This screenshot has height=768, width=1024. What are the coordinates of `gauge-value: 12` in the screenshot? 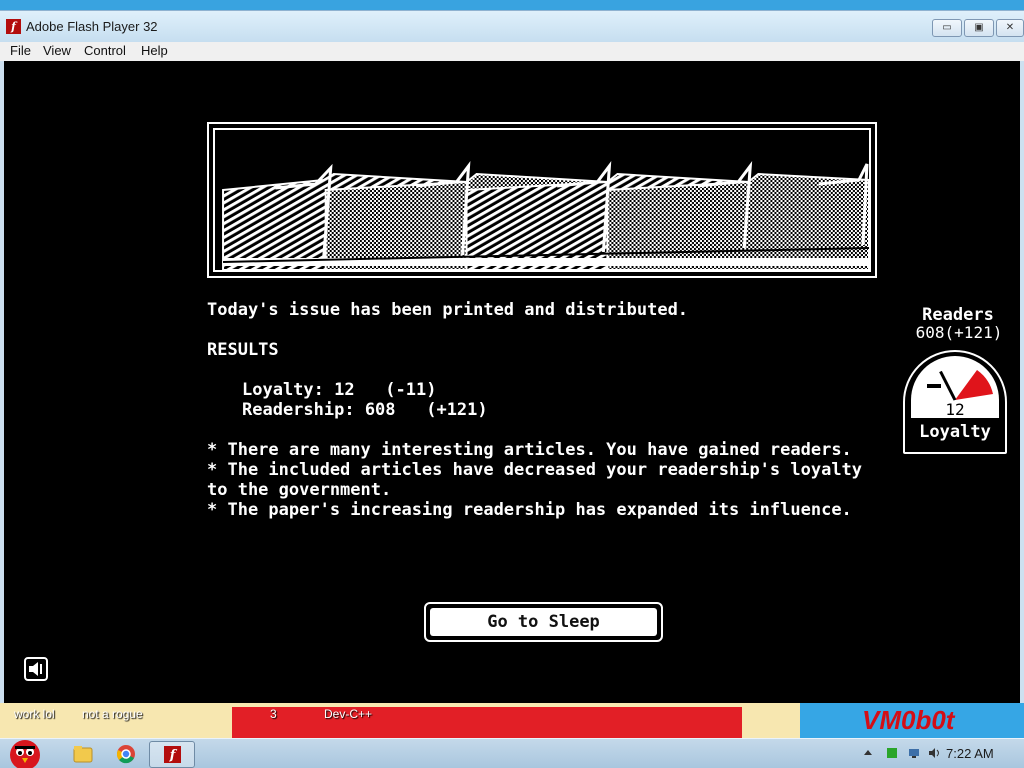 It's located at (955, 409).